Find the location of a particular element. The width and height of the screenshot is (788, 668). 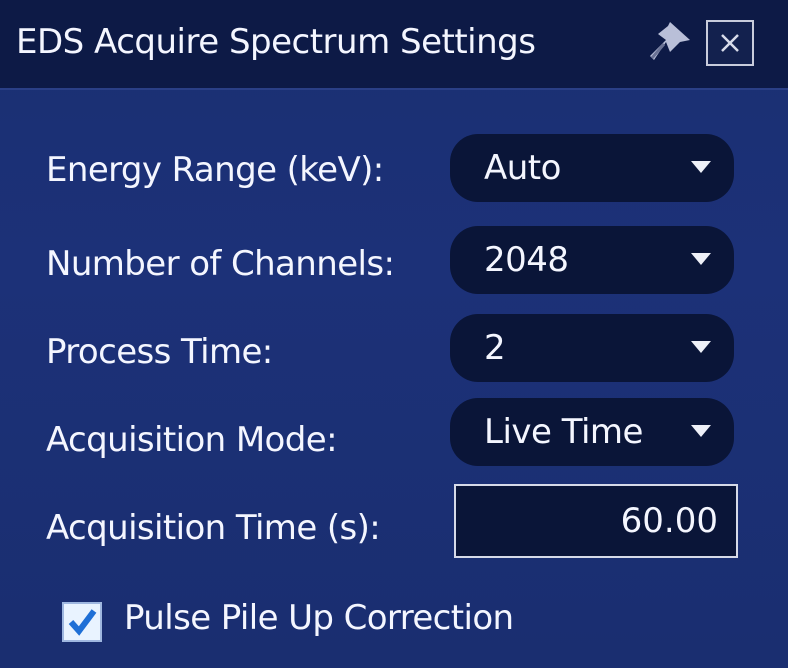

channels-value: 2048 is located at coordinates (526, 260).